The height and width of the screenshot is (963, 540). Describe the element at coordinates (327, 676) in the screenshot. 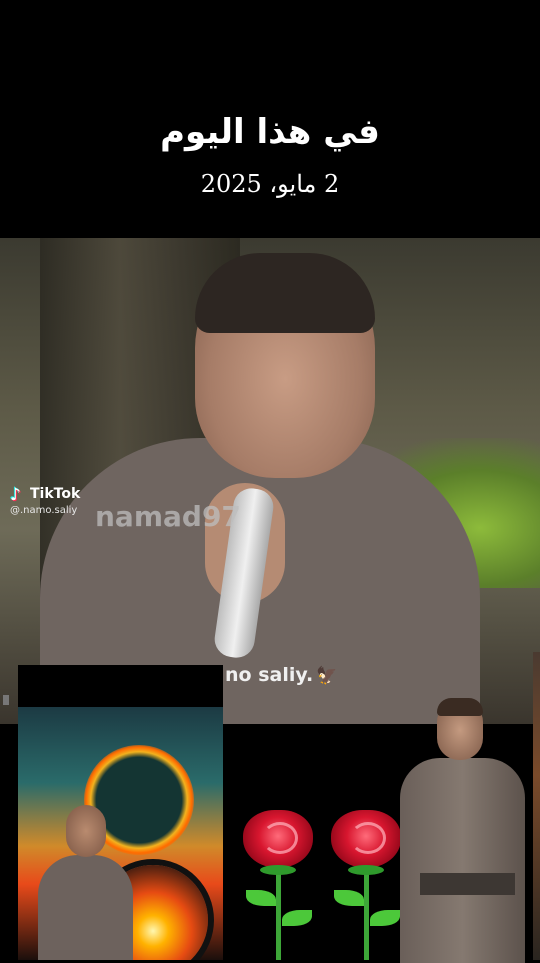

I see `eagle-icon: 🦅` at that location.